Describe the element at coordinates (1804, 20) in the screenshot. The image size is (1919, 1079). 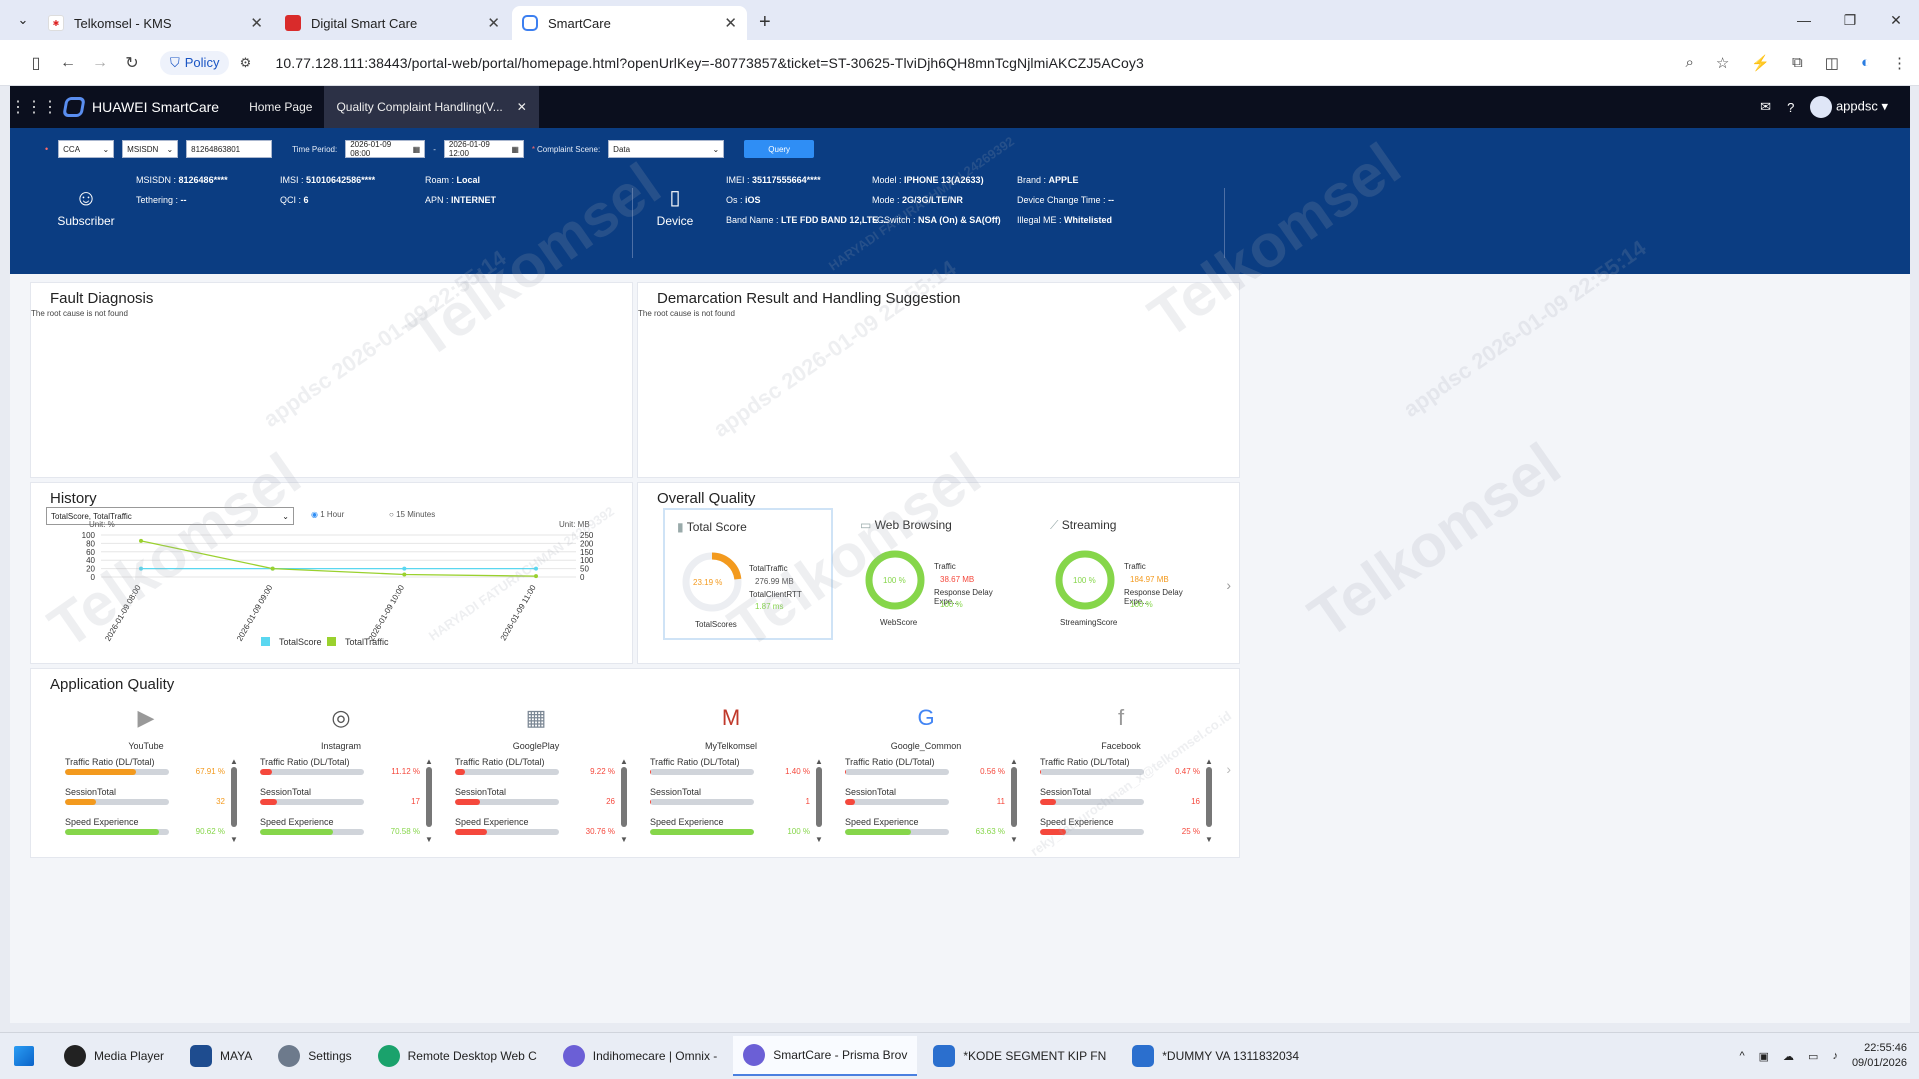
I see `minimize-icon: —` at that location.